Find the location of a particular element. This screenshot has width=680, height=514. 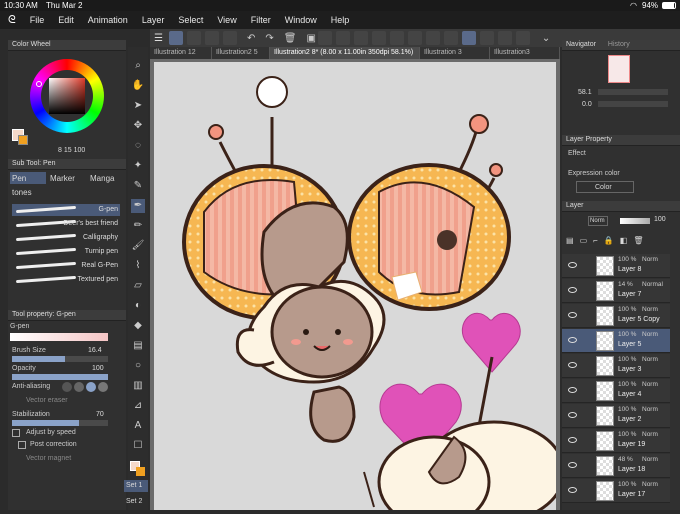

magic-wand-icon: ✦ is located at coordinates (138, 166).